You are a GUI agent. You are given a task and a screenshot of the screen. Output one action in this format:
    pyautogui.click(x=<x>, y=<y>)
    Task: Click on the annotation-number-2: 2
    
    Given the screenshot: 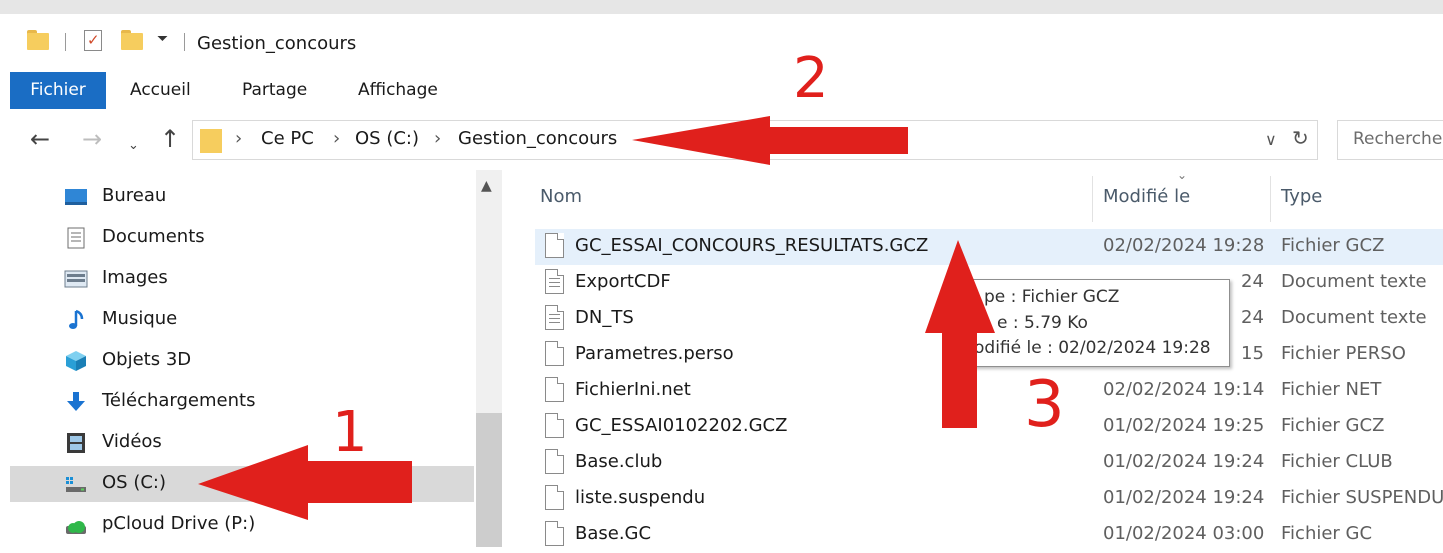 What is the action you would take?
    pyautogui.click(x=811, y=78)
    